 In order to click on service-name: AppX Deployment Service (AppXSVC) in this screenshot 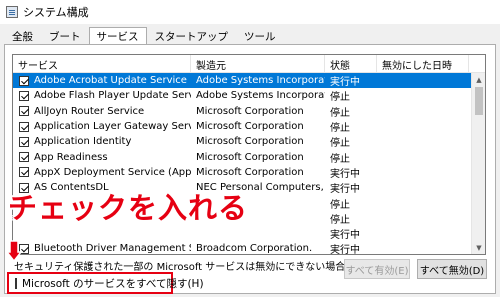, I will do `click(112, 172)`.